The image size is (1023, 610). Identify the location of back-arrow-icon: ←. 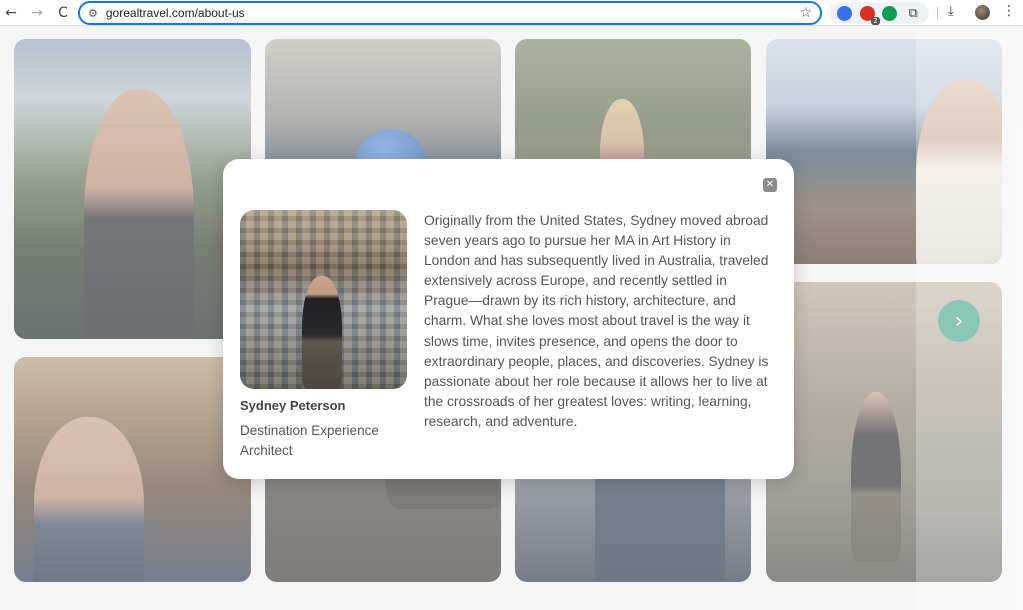
(11, 12).